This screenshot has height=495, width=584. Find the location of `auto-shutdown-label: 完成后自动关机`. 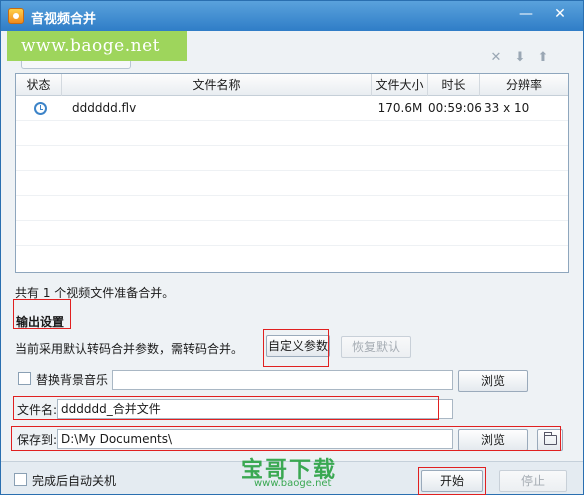

auto-shutdown-label: 完成后自动关机 is located at coordinates (74, 481).